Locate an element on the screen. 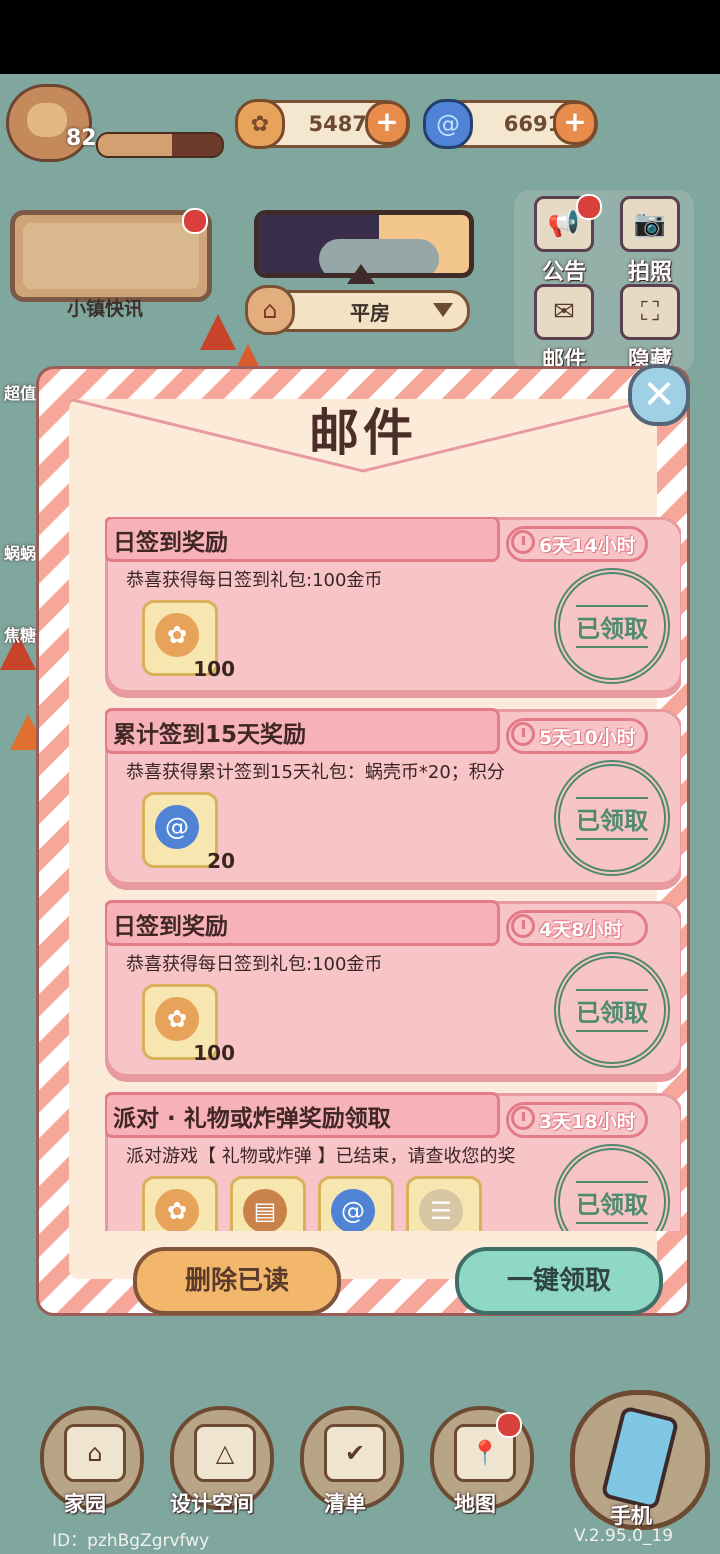 Image resolution: width=720 pixels, height=1554 pixels. nav-design-label: 设计空间 is located at coordinates (212, 1504).